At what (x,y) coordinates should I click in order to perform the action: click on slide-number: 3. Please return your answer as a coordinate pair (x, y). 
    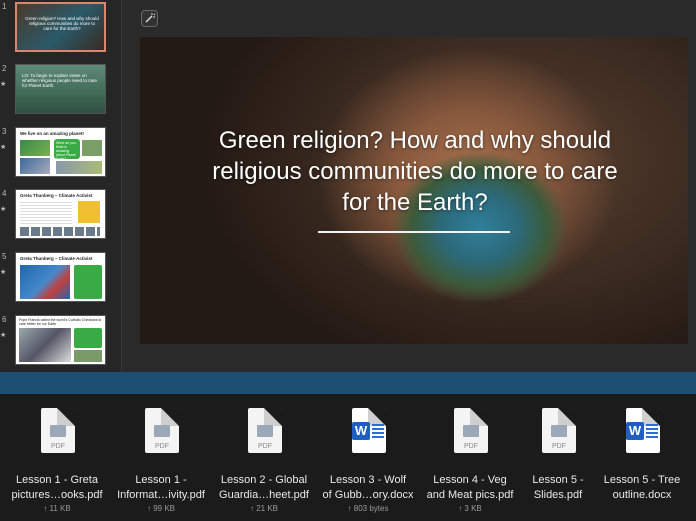
    Looking at the image, I should click on (4, 131).